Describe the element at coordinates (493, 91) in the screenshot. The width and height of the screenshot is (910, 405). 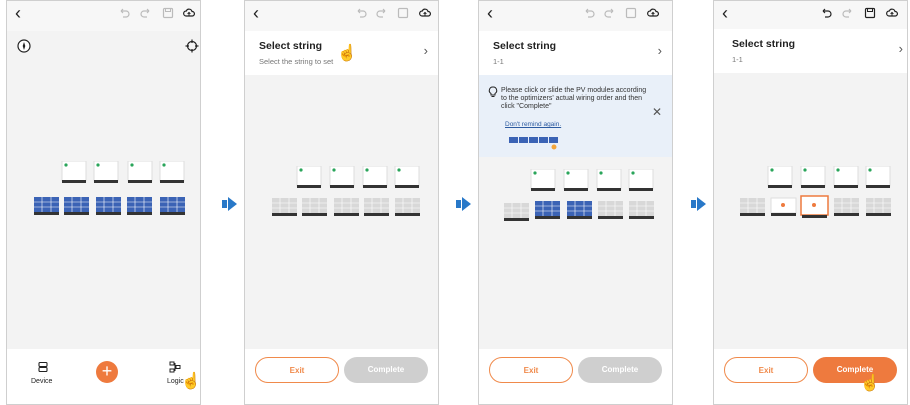
I see `lightbulb-icon` at that location.